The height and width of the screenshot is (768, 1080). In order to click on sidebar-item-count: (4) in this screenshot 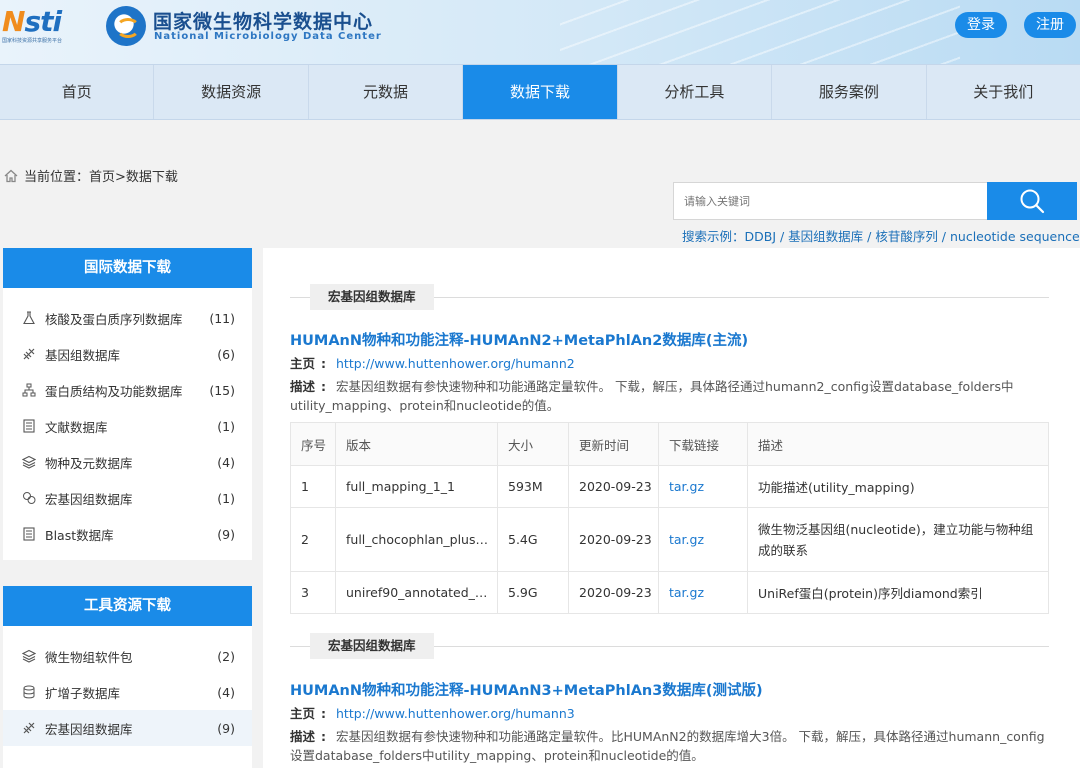, I will do `click(226, 692)`.